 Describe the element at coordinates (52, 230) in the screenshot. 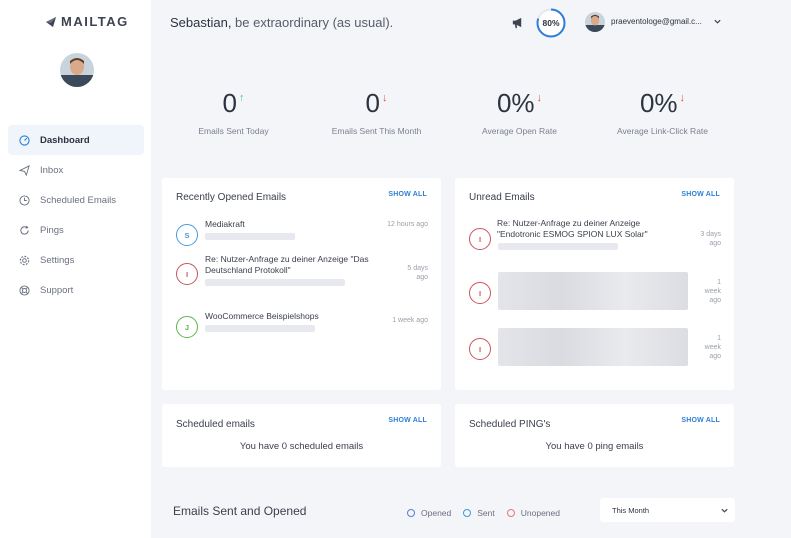

I see `sidebar-item-label: Pings` at that location.